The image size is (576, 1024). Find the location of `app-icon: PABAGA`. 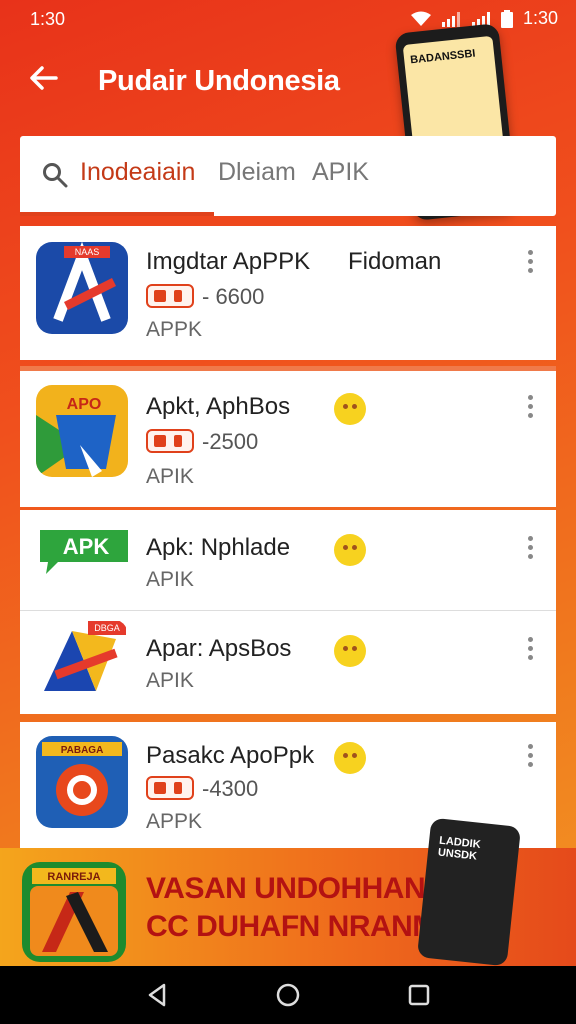

app-icon: PABAGA is located at coordinates (82, 782).